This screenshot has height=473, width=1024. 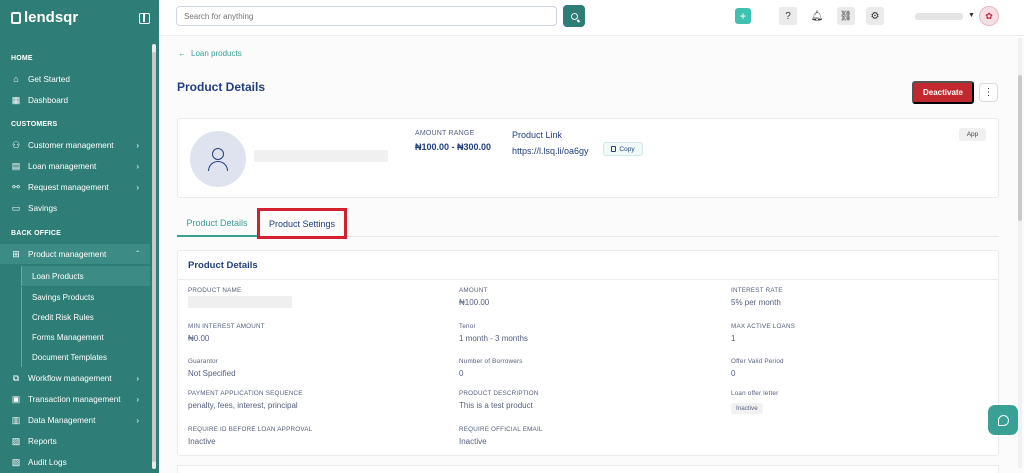 What do you see at coordinates (763, 326) in the screenshot?
I see `field-label: MAX ACTIVE LOANS` at bounding box center [763, 326].